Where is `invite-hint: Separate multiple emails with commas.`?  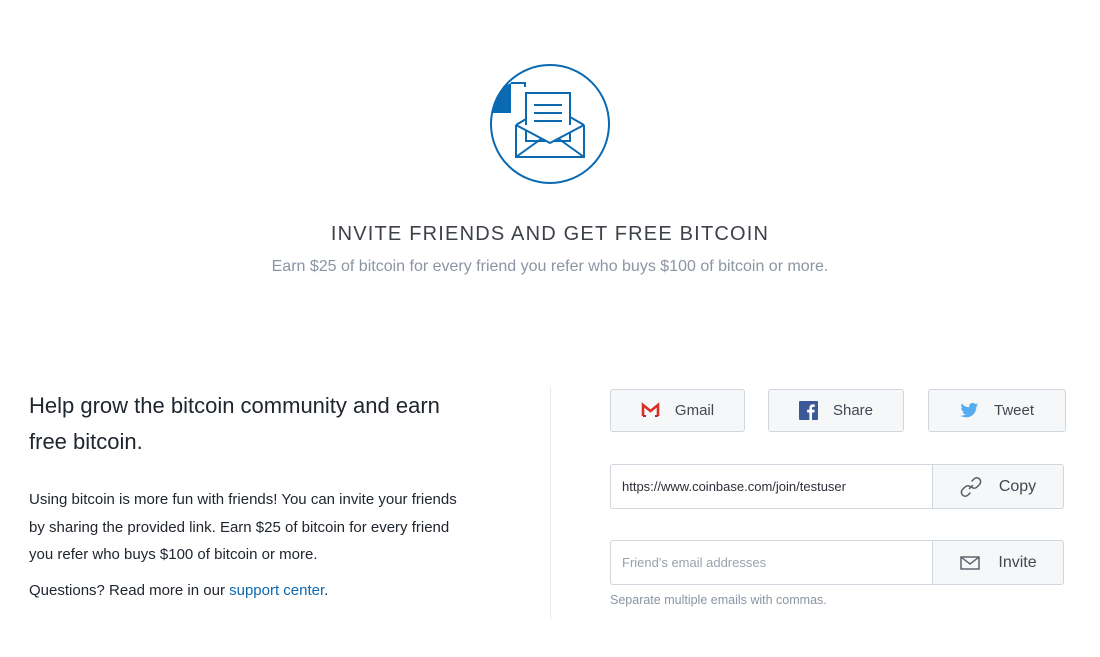
invite-hint: Separate multiple emails with commas. is located at coordinates (718, 600).